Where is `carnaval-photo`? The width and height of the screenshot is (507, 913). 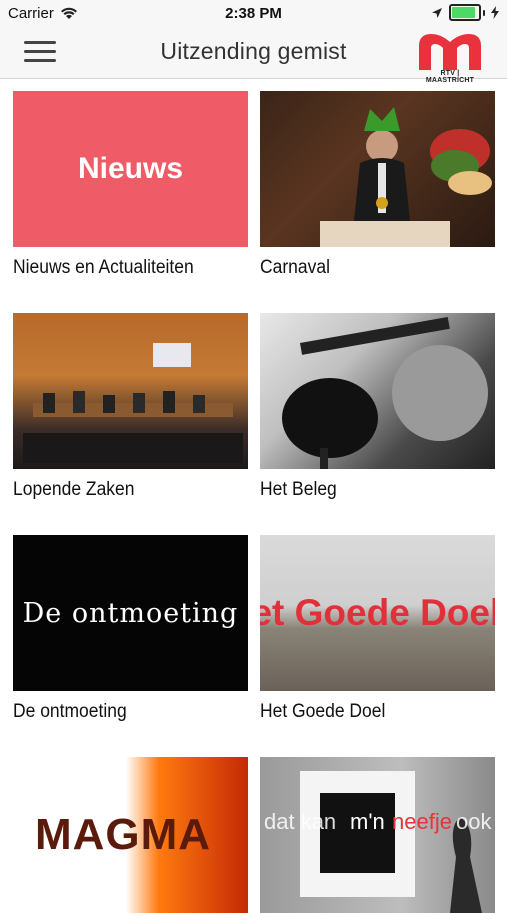
carnaval-photo is located at coordinates (406, 177).